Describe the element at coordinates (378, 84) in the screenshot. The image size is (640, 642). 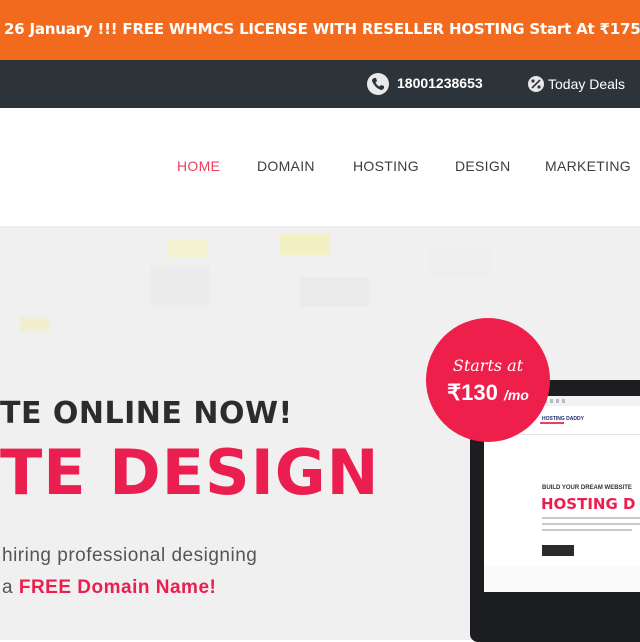
I see `phone-icon` at that location.